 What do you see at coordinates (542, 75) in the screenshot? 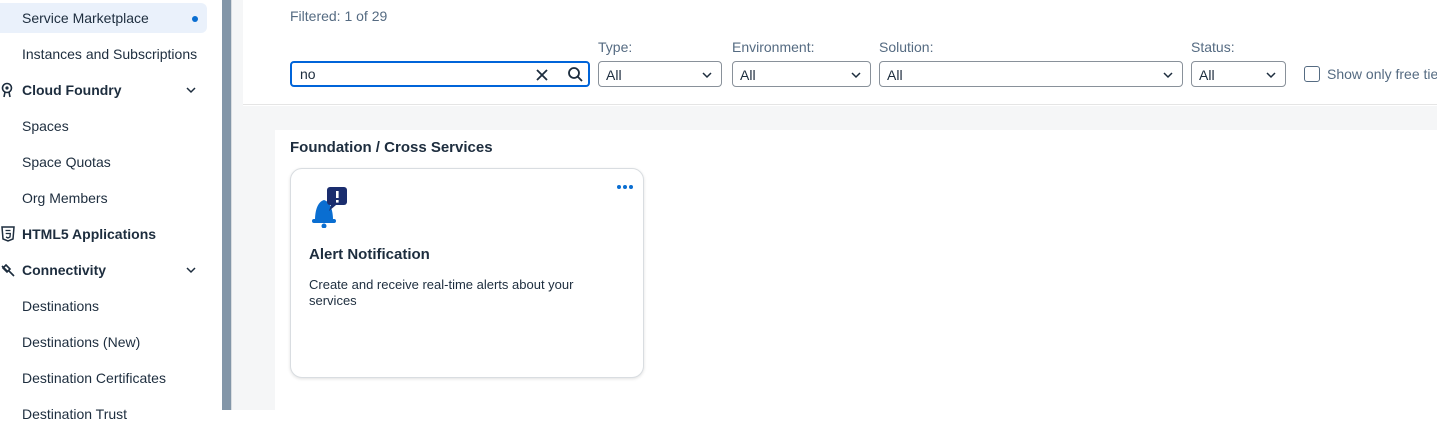
I see `clear-icon` at bounding box center [542, 75].